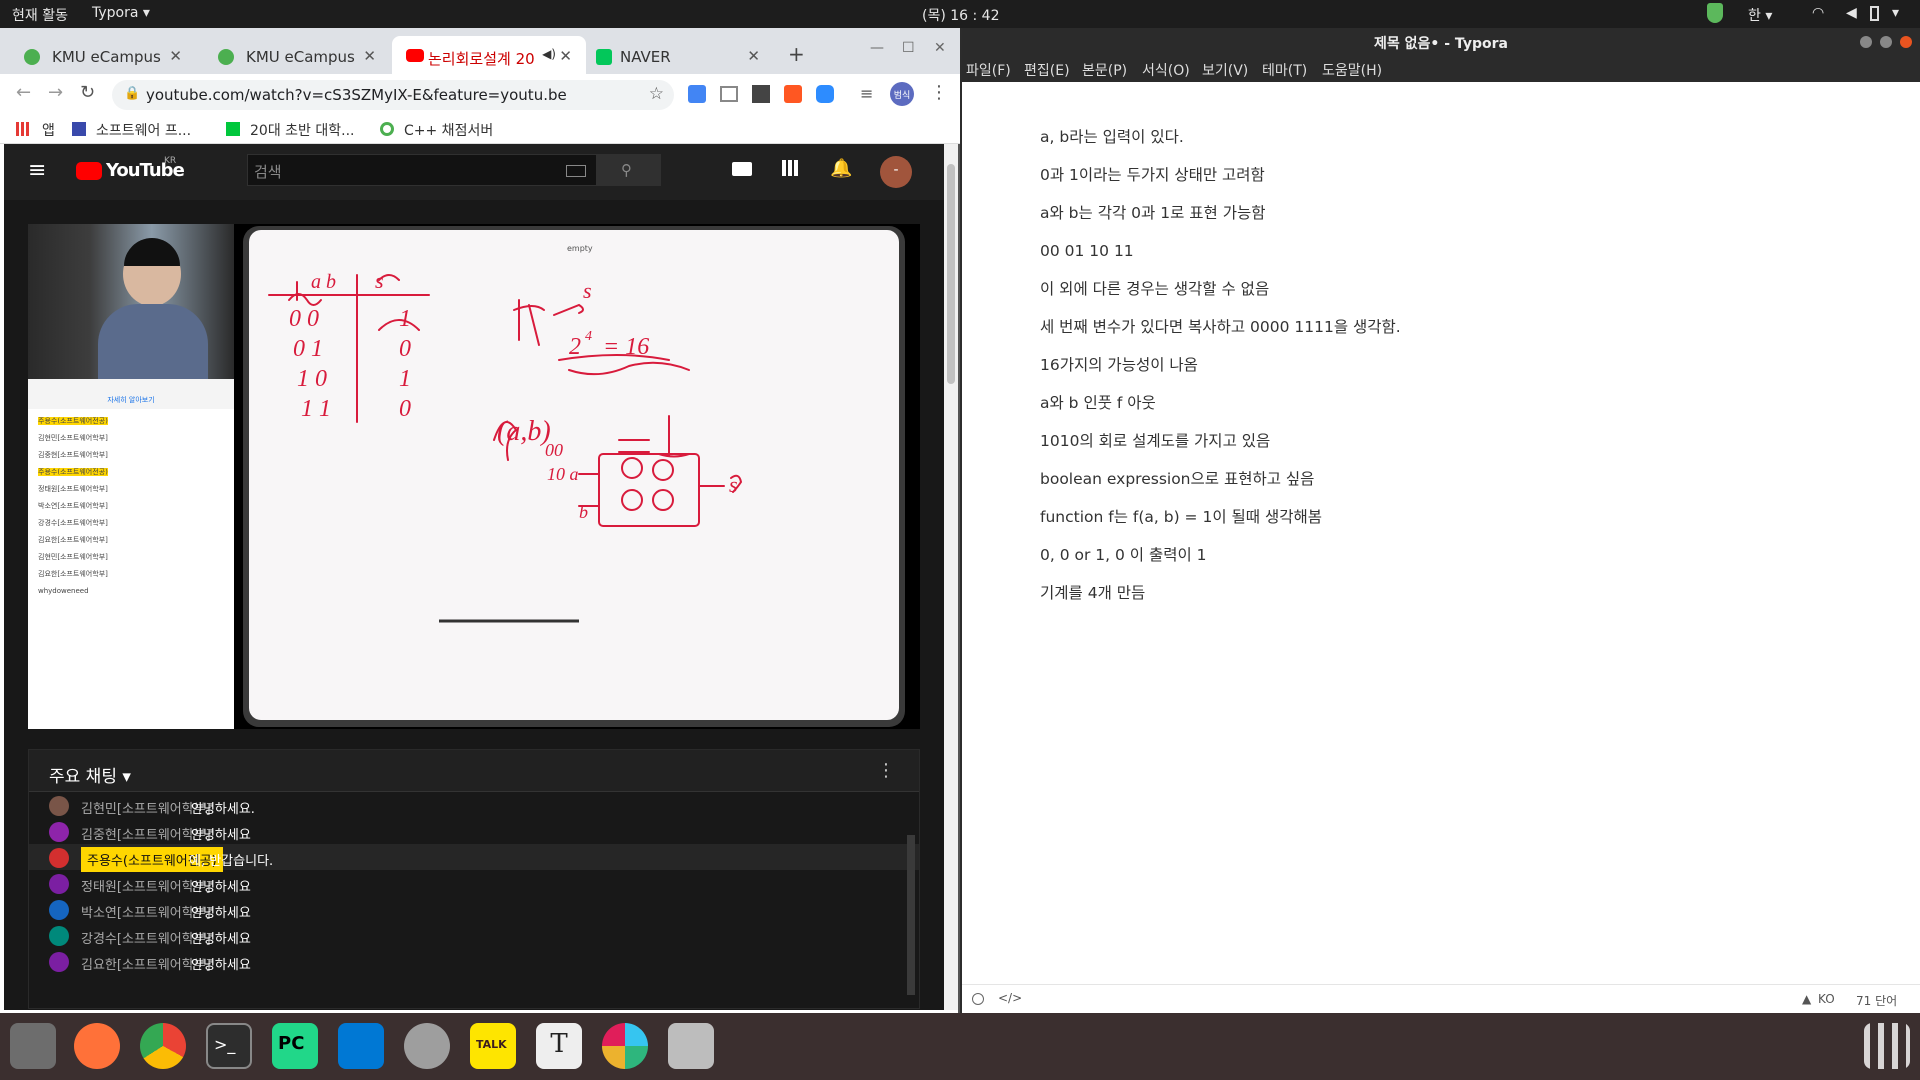 The image size is (1920, 1080). What do you see at coordinates (295, 1046) in the screenshot?
I see `pycharm-icon: PC` at bounding box center [295, 1046].